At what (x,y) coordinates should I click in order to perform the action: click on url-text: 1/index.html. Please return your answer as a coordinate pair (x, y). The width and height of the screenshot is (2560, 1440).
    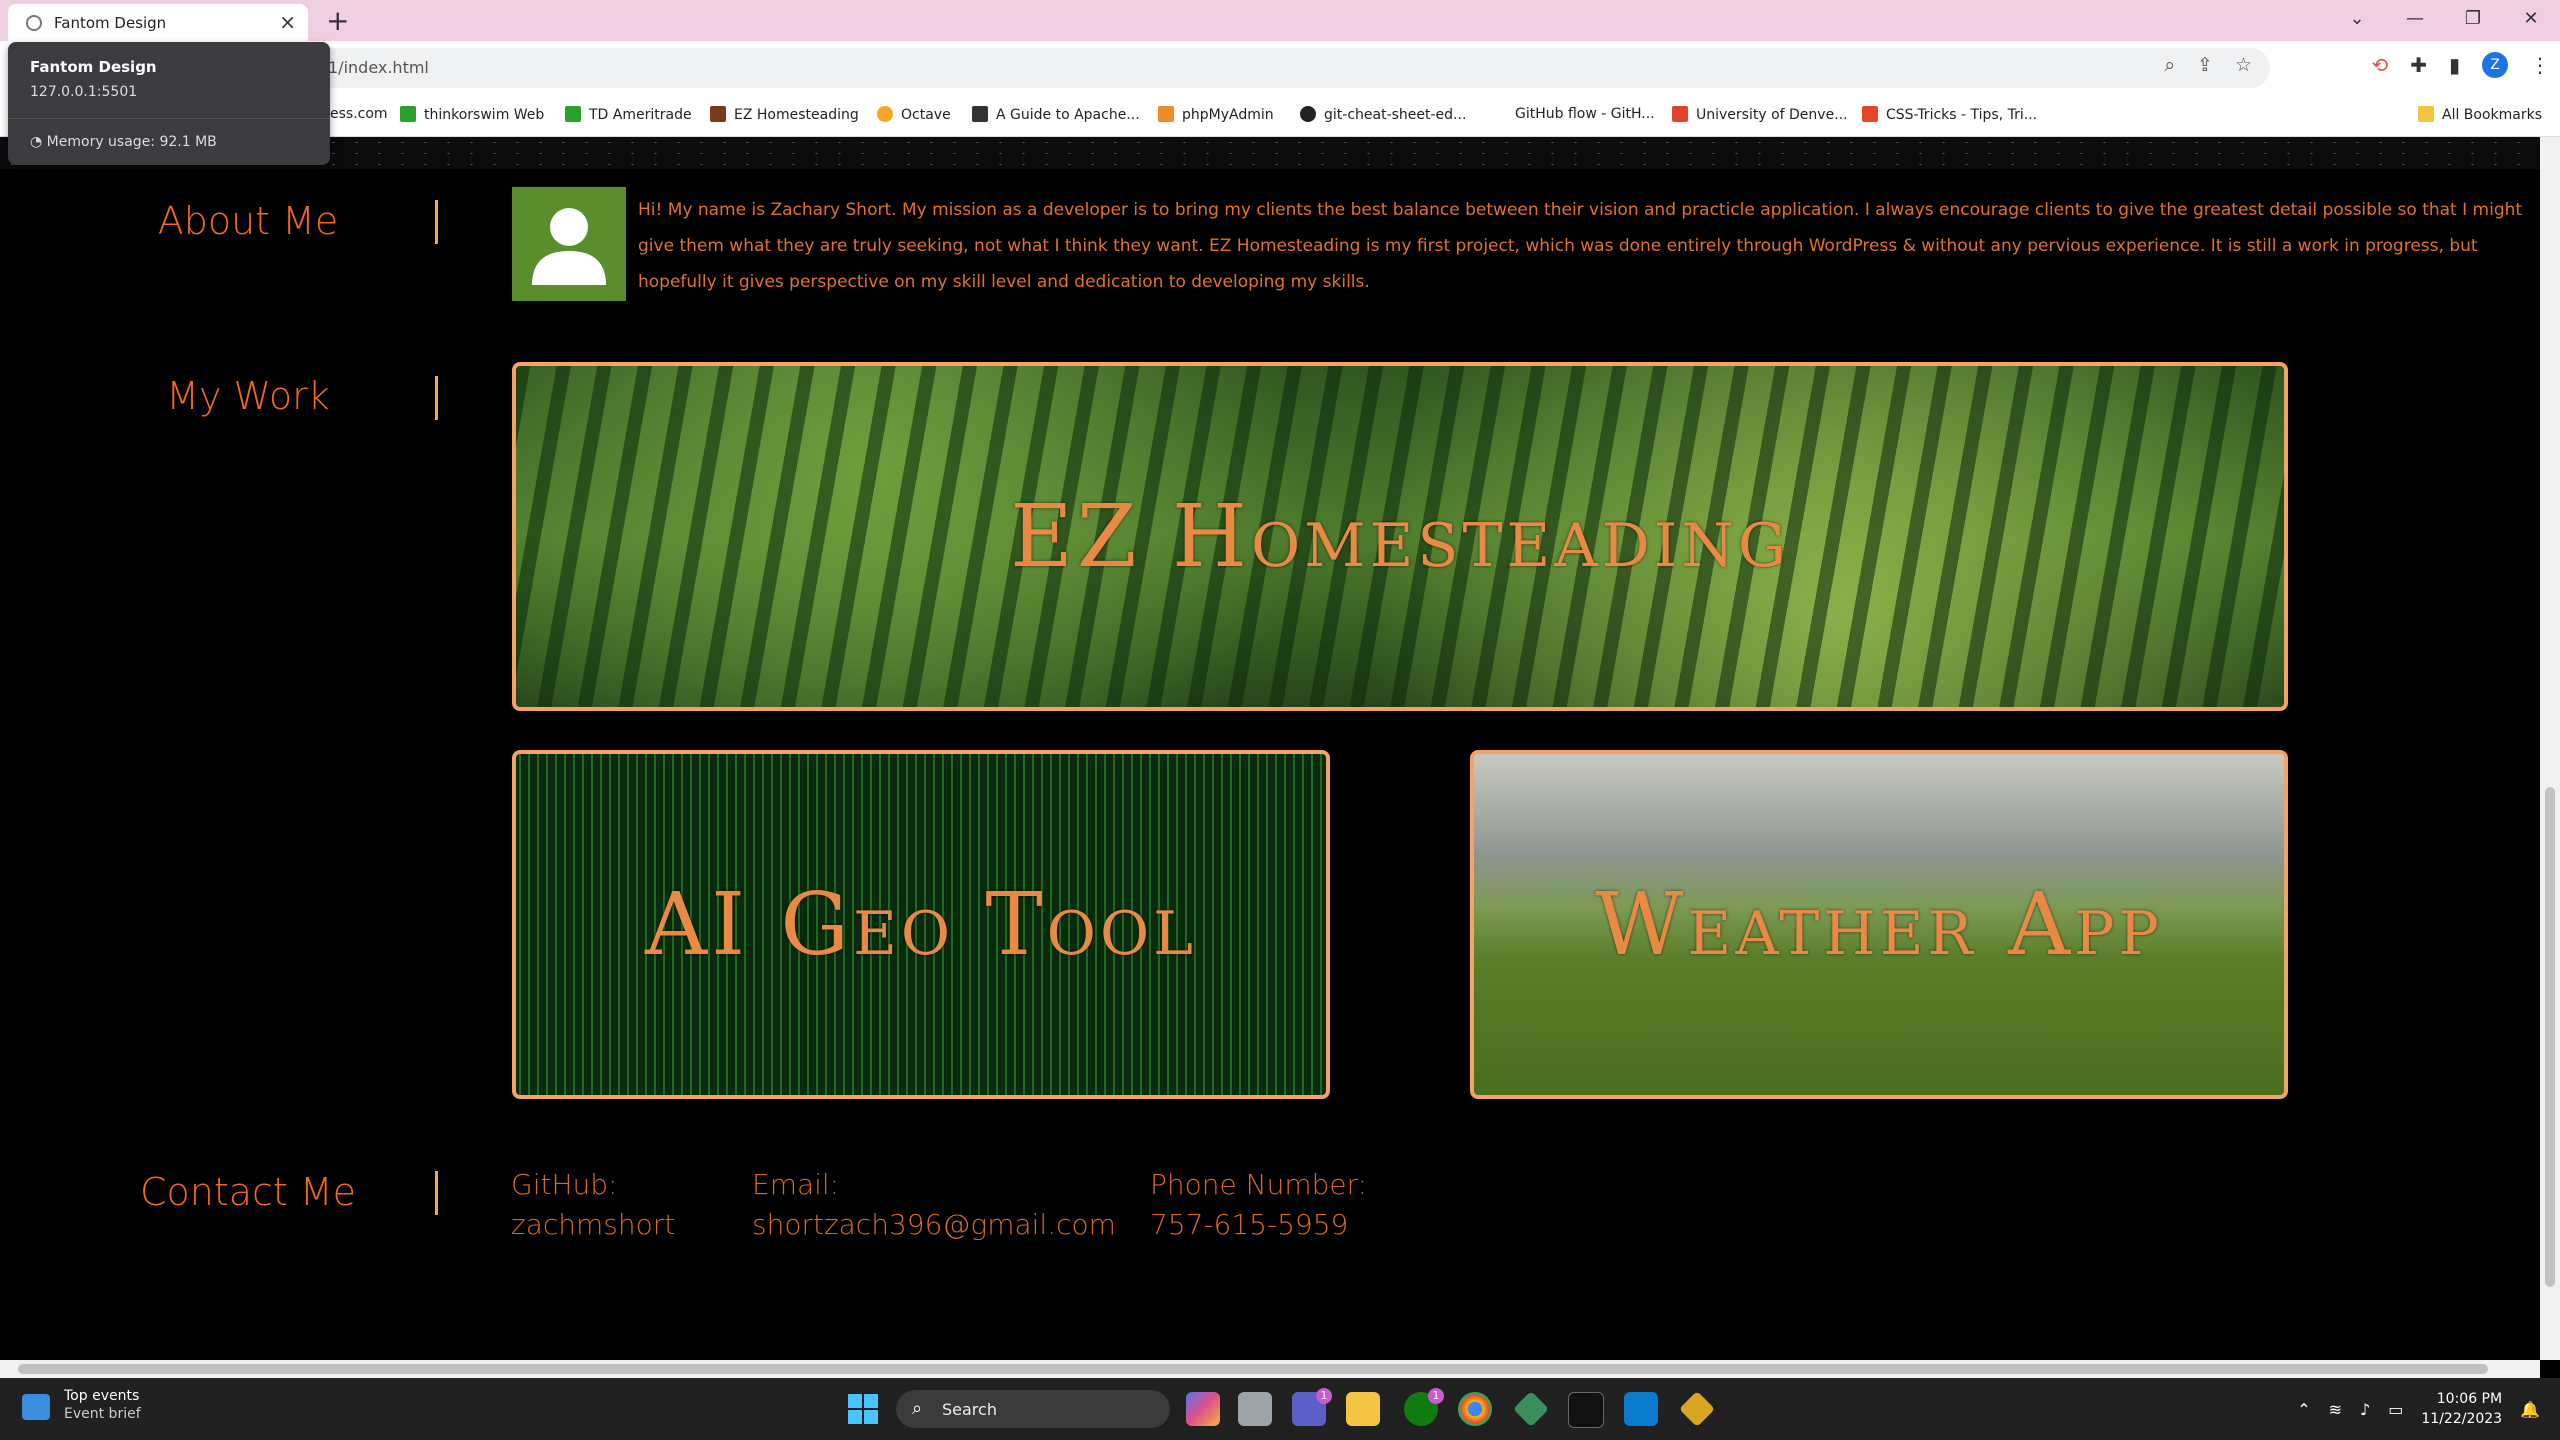
    Looking at the image, I should click on (378, 67).